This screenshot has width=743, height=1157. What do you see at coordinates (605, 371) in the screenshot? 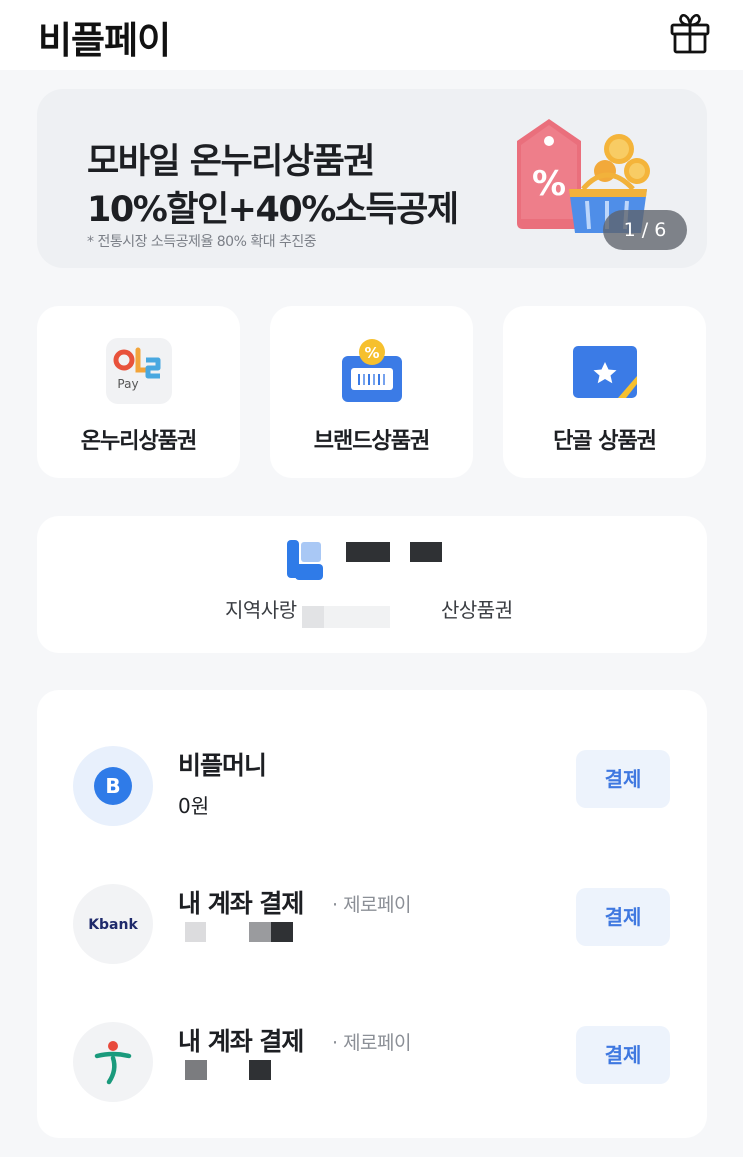
I see `star-card-icon` at bounding box center [605, 371].